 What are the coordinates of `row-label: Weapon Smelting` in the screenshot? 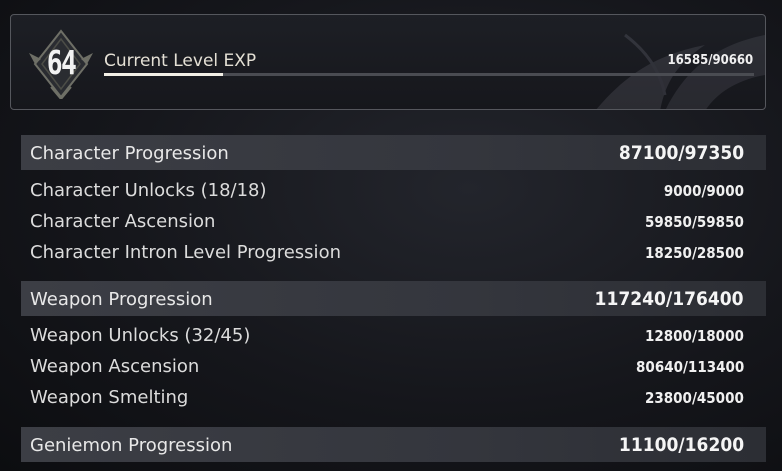 It's located at (109, 397).